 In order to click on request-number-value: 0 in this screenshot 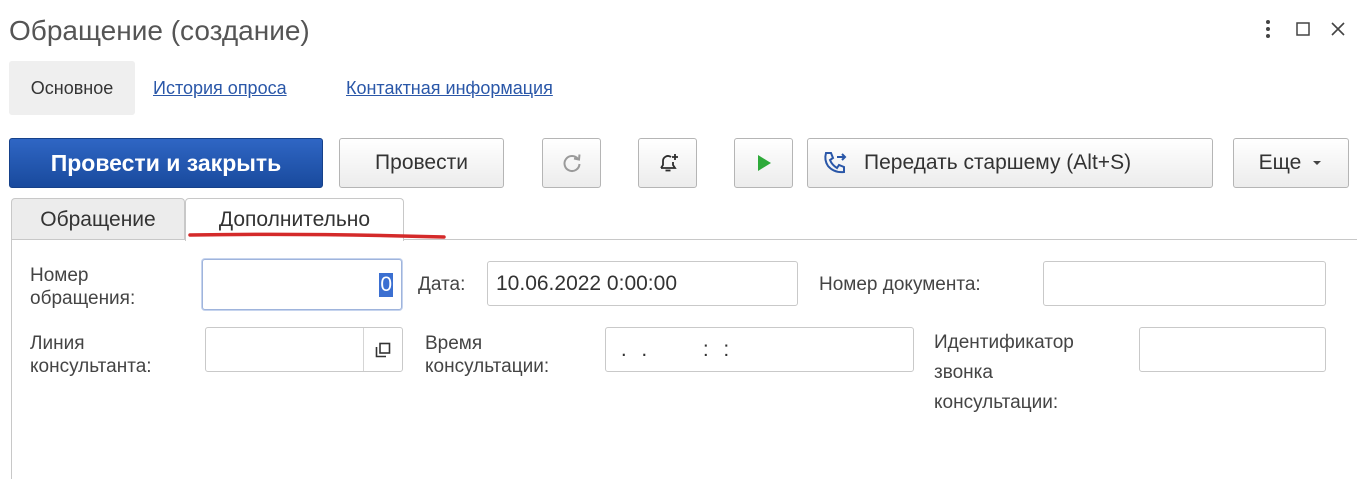, I will do `click(386, 284)`.